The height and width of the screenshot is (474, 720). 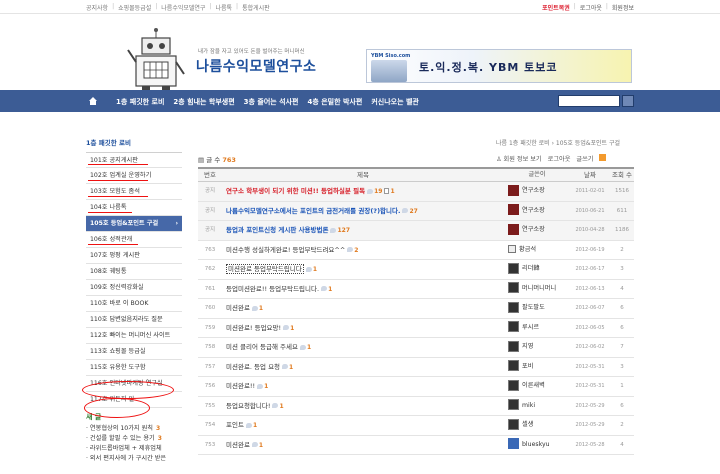 I want to click on sidebar-item-109: 109호 정신력강화실, so click(x=134, y=288).